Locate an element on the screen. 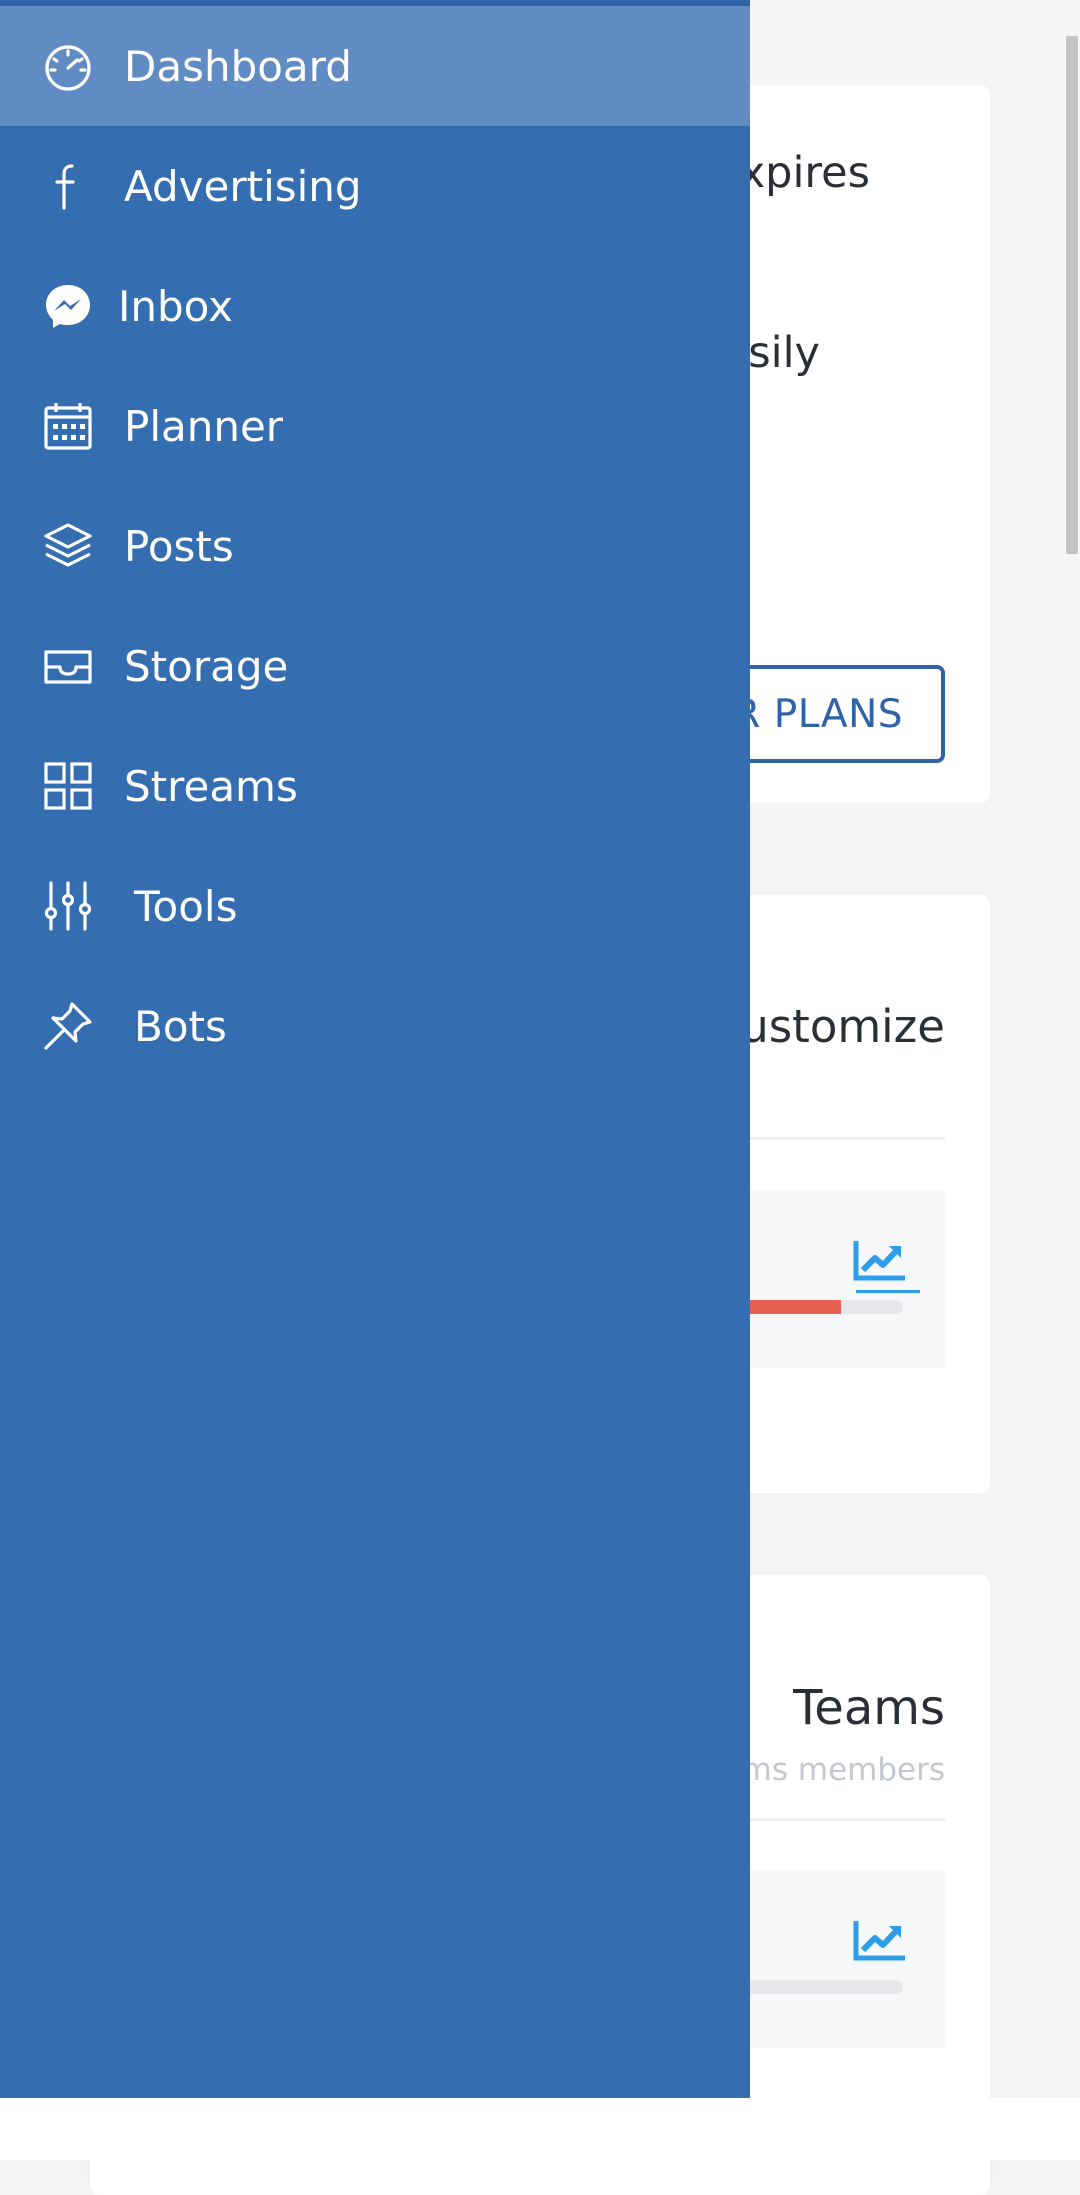 This screenshot has height=2195, width=1080. scrollbar is located at coordinates (1072, 295).